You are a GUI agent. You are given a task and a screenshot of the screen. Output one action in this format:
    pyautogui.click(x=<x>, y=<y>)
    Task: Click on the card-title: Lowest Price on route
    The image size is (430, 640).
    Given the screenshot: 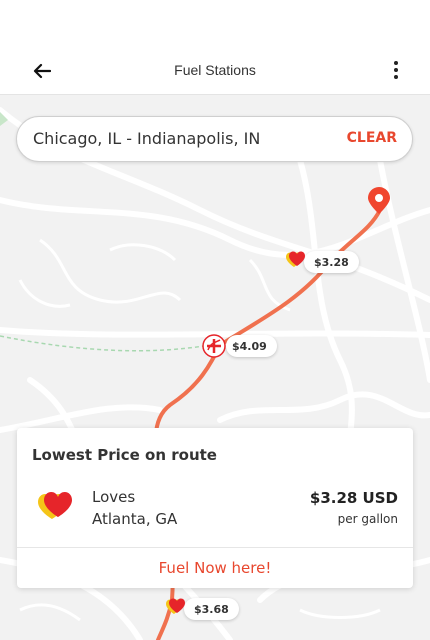 What is the action you would take?
    pyautogui.click(x=124, y=455)
    